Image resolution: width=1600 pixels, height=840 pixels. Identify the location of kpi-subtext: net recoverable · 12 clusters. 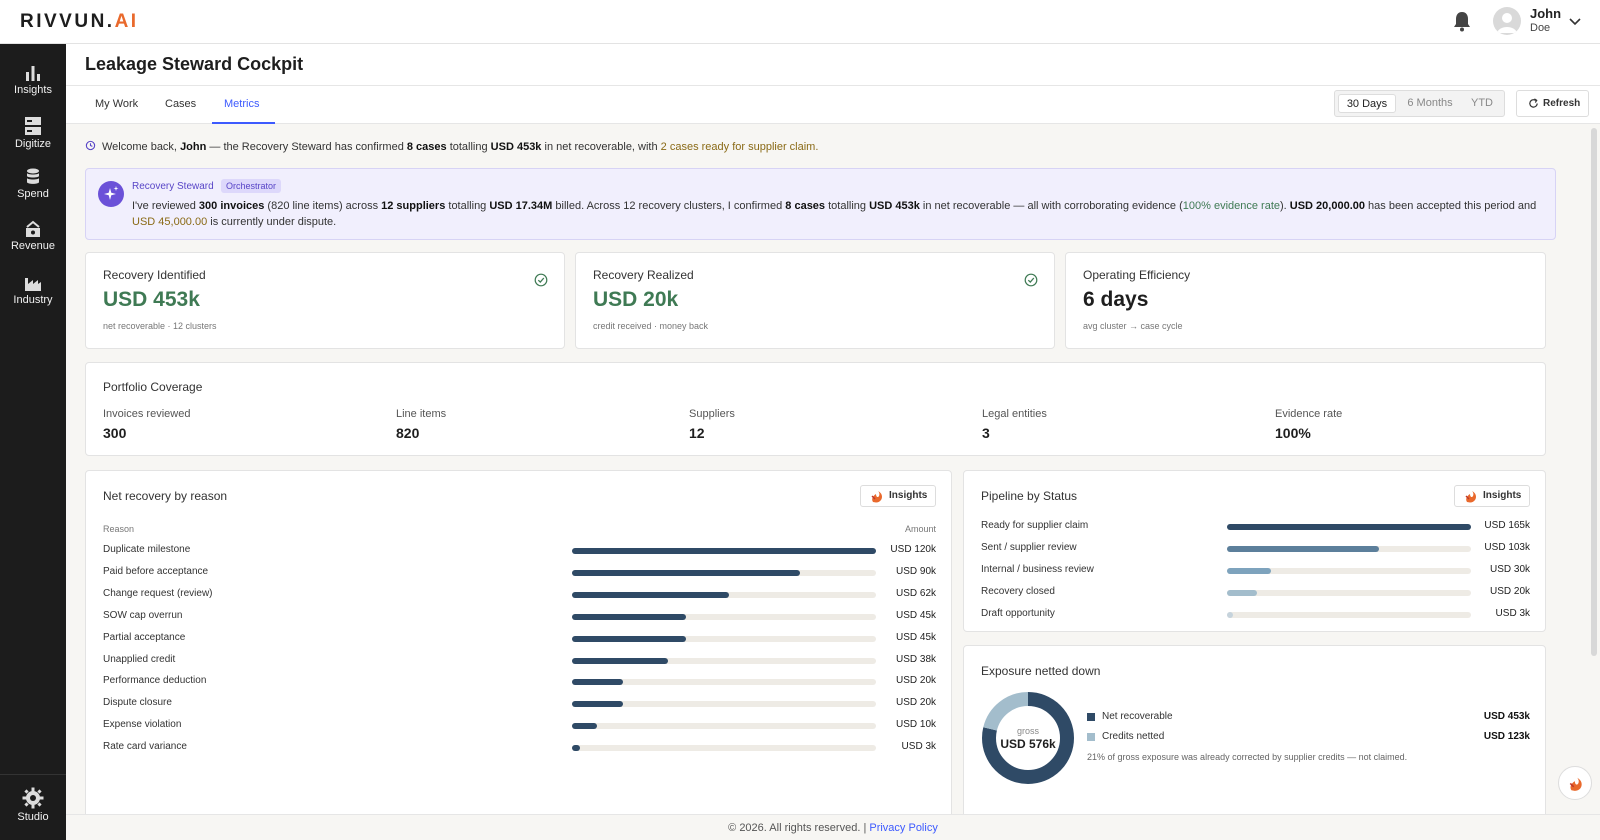
(160, 326).